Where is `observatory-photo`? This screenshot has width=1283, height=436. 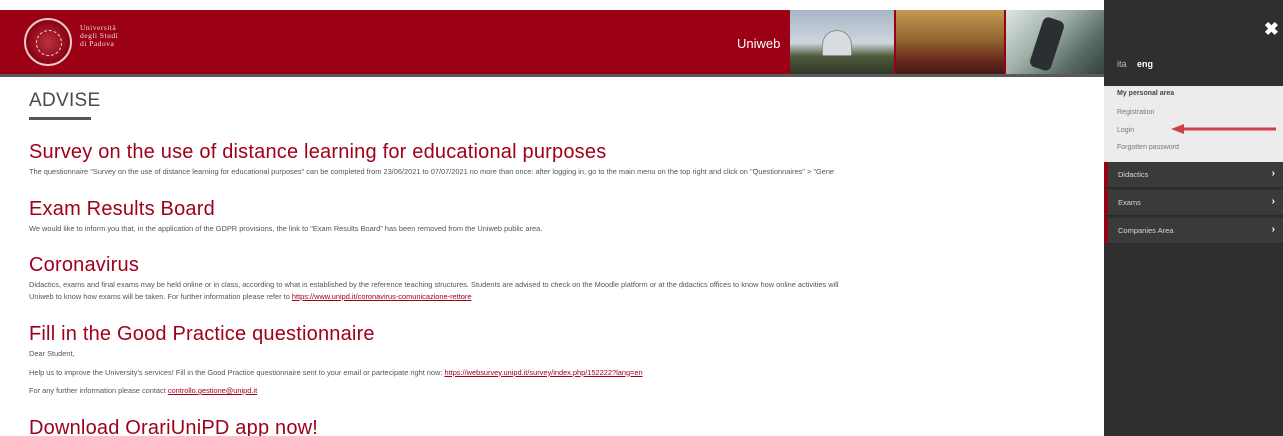
observatory-photo is located at coordinates (842, 43).